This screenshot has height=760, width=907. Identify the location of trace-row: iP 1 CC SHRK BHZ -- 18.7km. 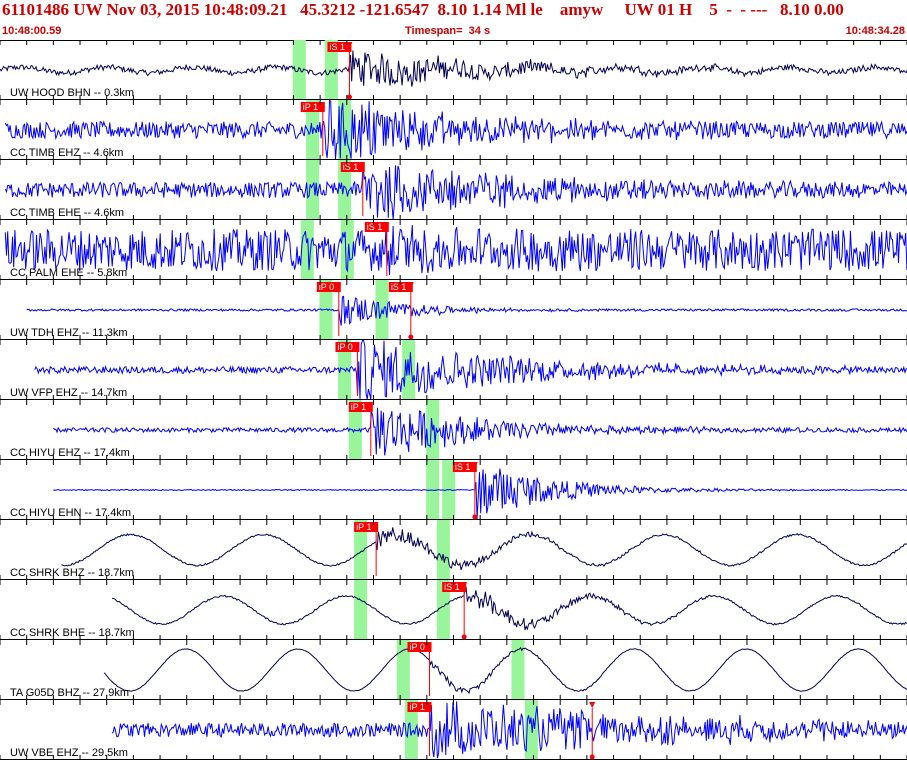
(453, 550).